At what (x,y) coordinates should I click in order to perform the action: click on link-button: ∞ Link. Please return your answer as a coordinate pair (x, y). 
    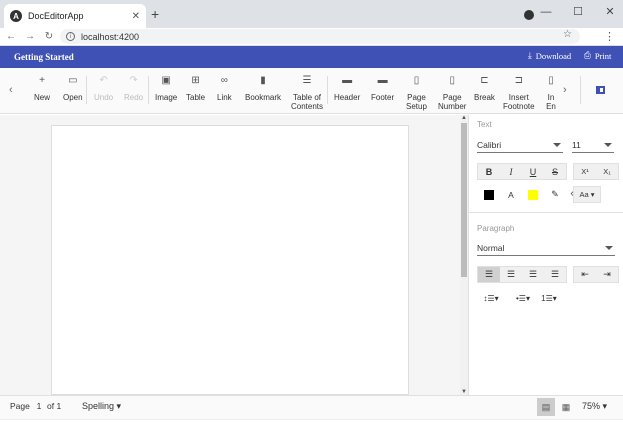
    Looking at the image, I should click on (224, 89).